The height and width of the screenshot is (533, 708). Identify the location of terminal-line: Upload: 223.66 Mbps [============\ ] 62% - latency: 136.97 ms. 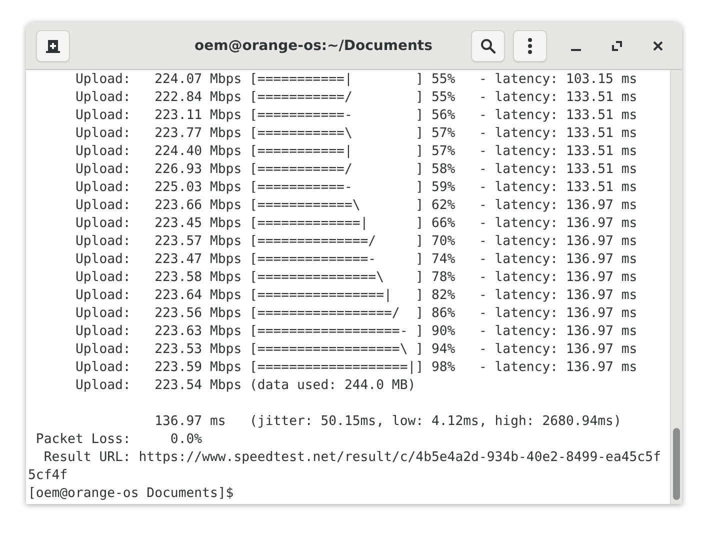
(356, 205).